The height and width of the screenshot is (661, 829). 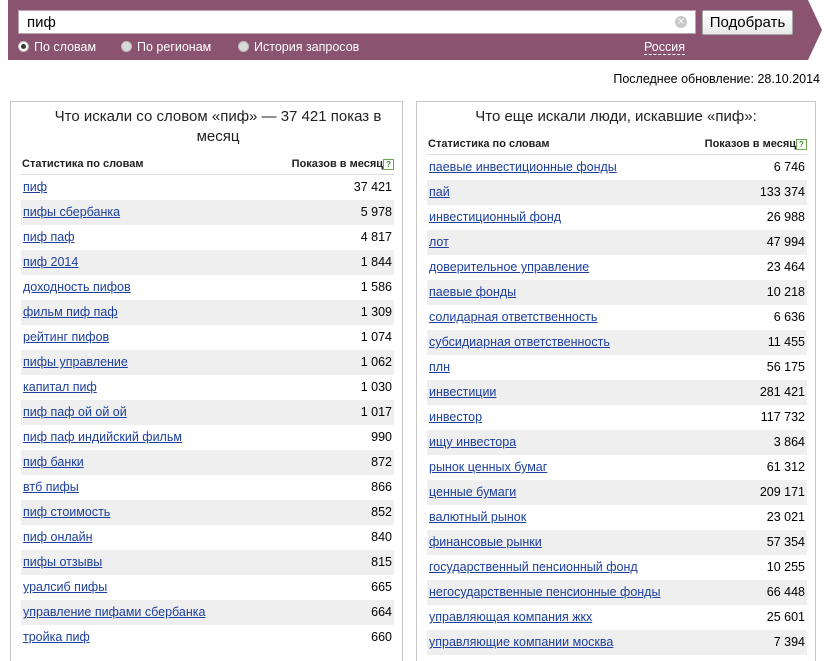 What do you see at coordinates (57, 47) in the screenshot?
I see `mode-radio-words: По словам` at bounding box center [57, 47].